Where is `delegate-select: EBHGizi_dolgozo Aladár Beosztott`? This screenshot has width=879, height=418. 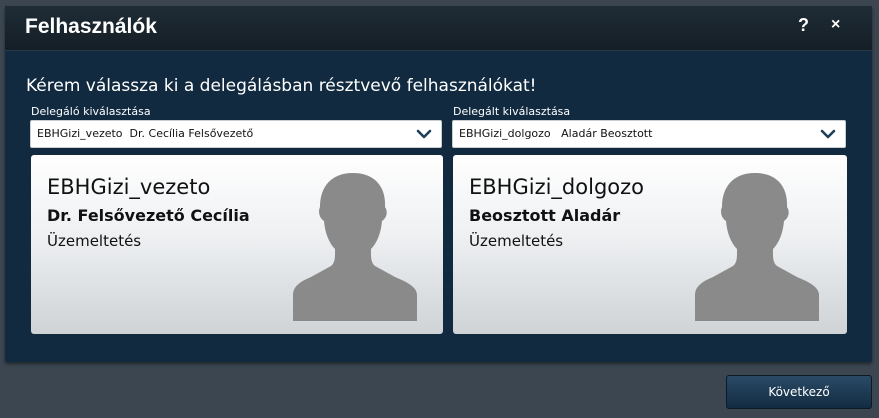 delegate-select: EBHGizi_dolgozo Aladár Beosztott is located at coordinates (649, 134).